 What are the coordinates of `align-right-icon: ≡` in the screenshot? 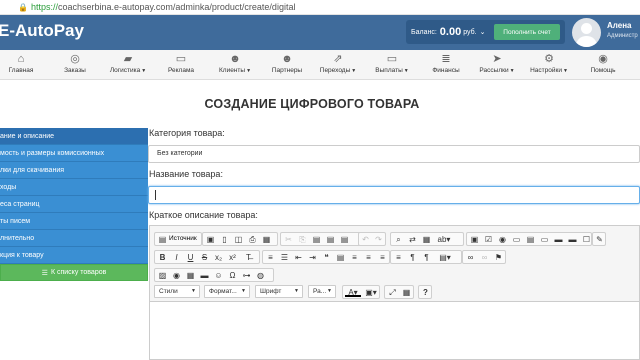 It's located at (382, 257).